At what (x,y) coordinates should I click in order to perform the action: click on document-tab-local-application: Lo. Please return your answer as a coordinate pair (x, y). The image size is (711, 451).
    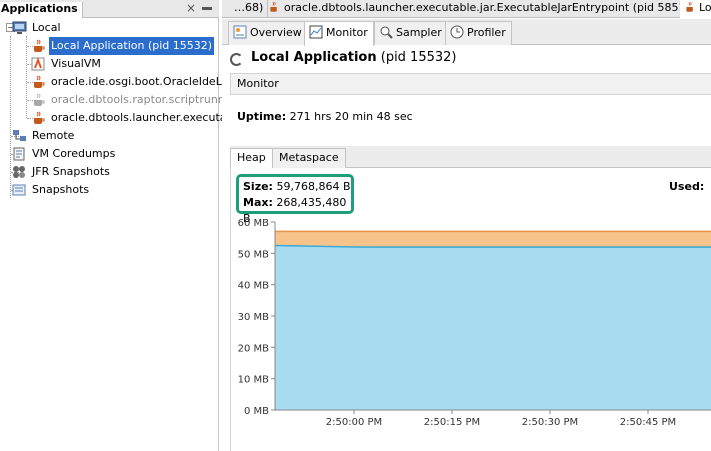
    Looking at the image, I should click on (695, 9).